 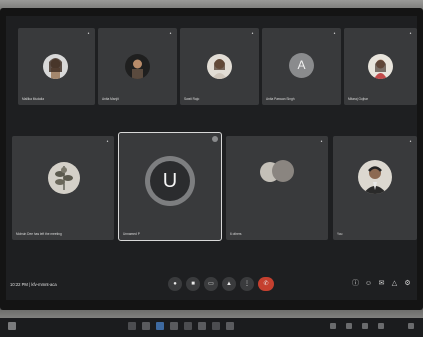 What do you see at coordinates (175, 284) in the screenshot?
I see `mic-off-icon: ●` at bounding box center [175, 284].